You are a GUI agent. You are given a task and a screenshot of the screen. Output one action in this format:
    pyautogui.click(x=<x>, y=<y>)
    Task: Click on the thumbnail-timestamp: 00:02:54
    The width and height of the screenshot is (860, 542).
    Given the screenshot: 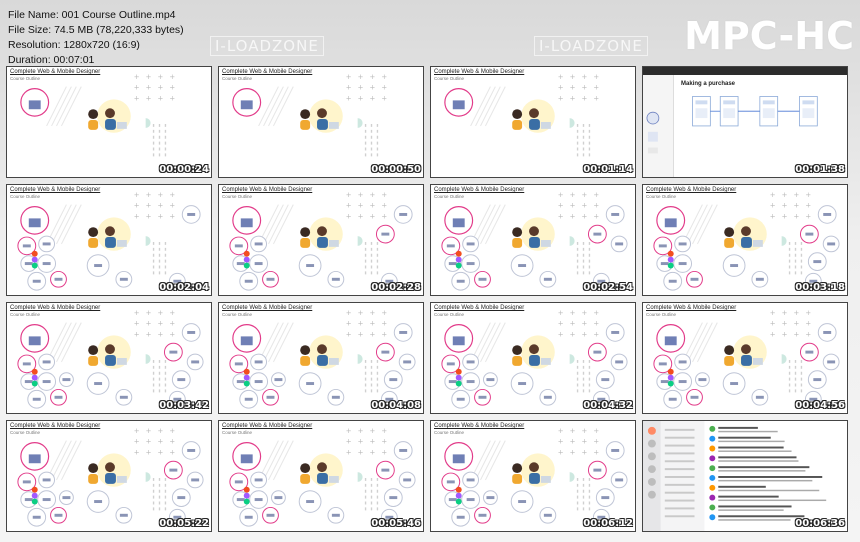 What is the action you would take?
    pyautogui.click(x=608, y=287)
    